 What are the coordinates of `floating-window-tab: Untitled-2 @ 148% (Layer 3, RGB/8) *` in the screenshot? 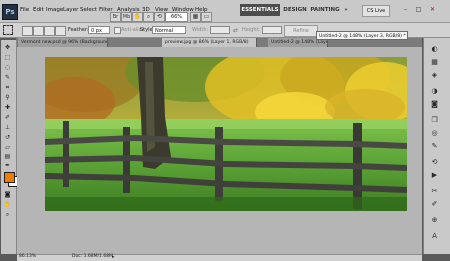 It's located at (362, 35).